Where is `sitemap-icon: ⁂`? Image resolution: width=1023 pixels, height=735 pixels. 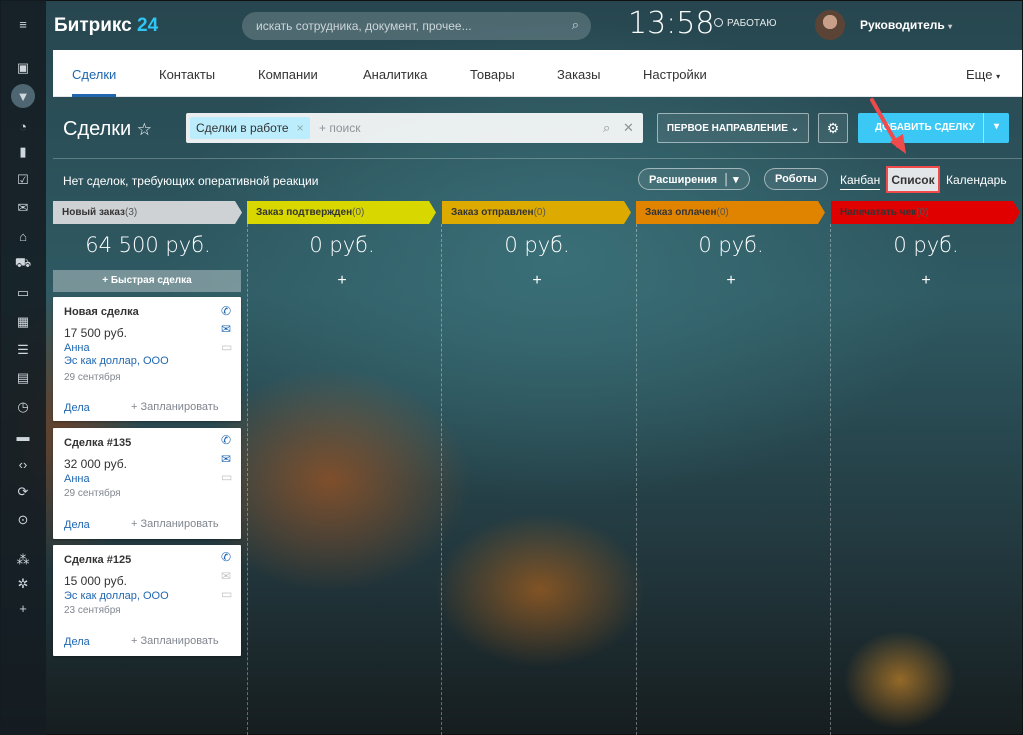
sitemap-icon: ⁂ is located at coordinates (23, 560).